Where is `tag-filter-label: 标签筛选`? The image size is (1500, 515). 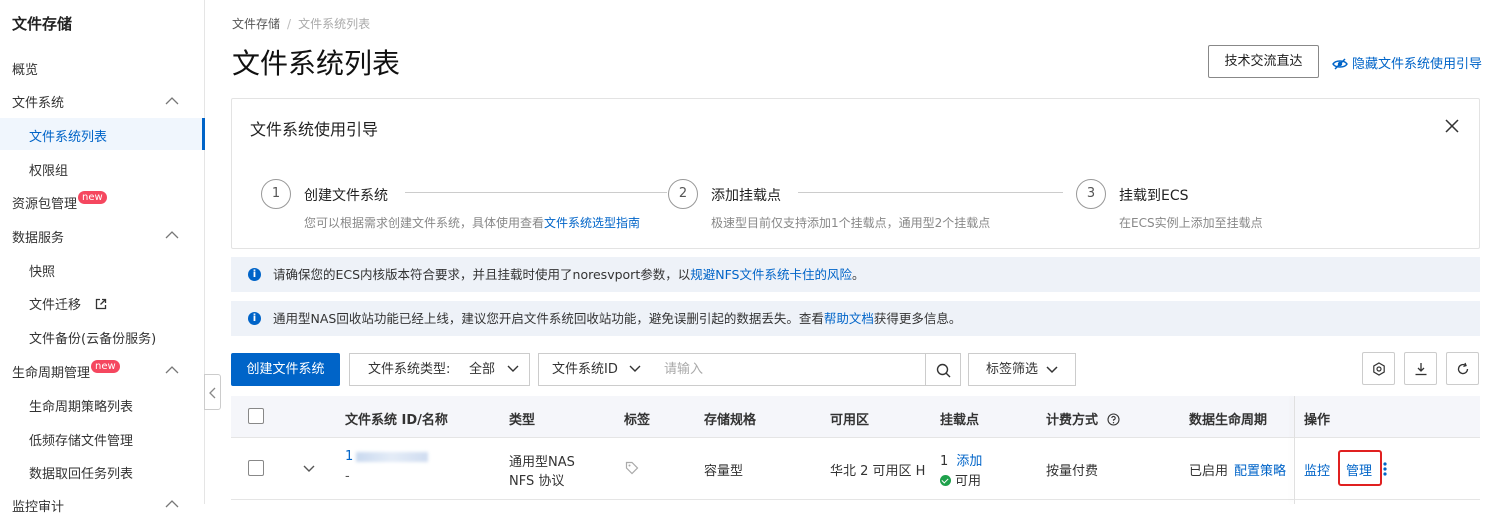 tag-filter-label: 标签筛选 is located at coordinates (1012, 369).